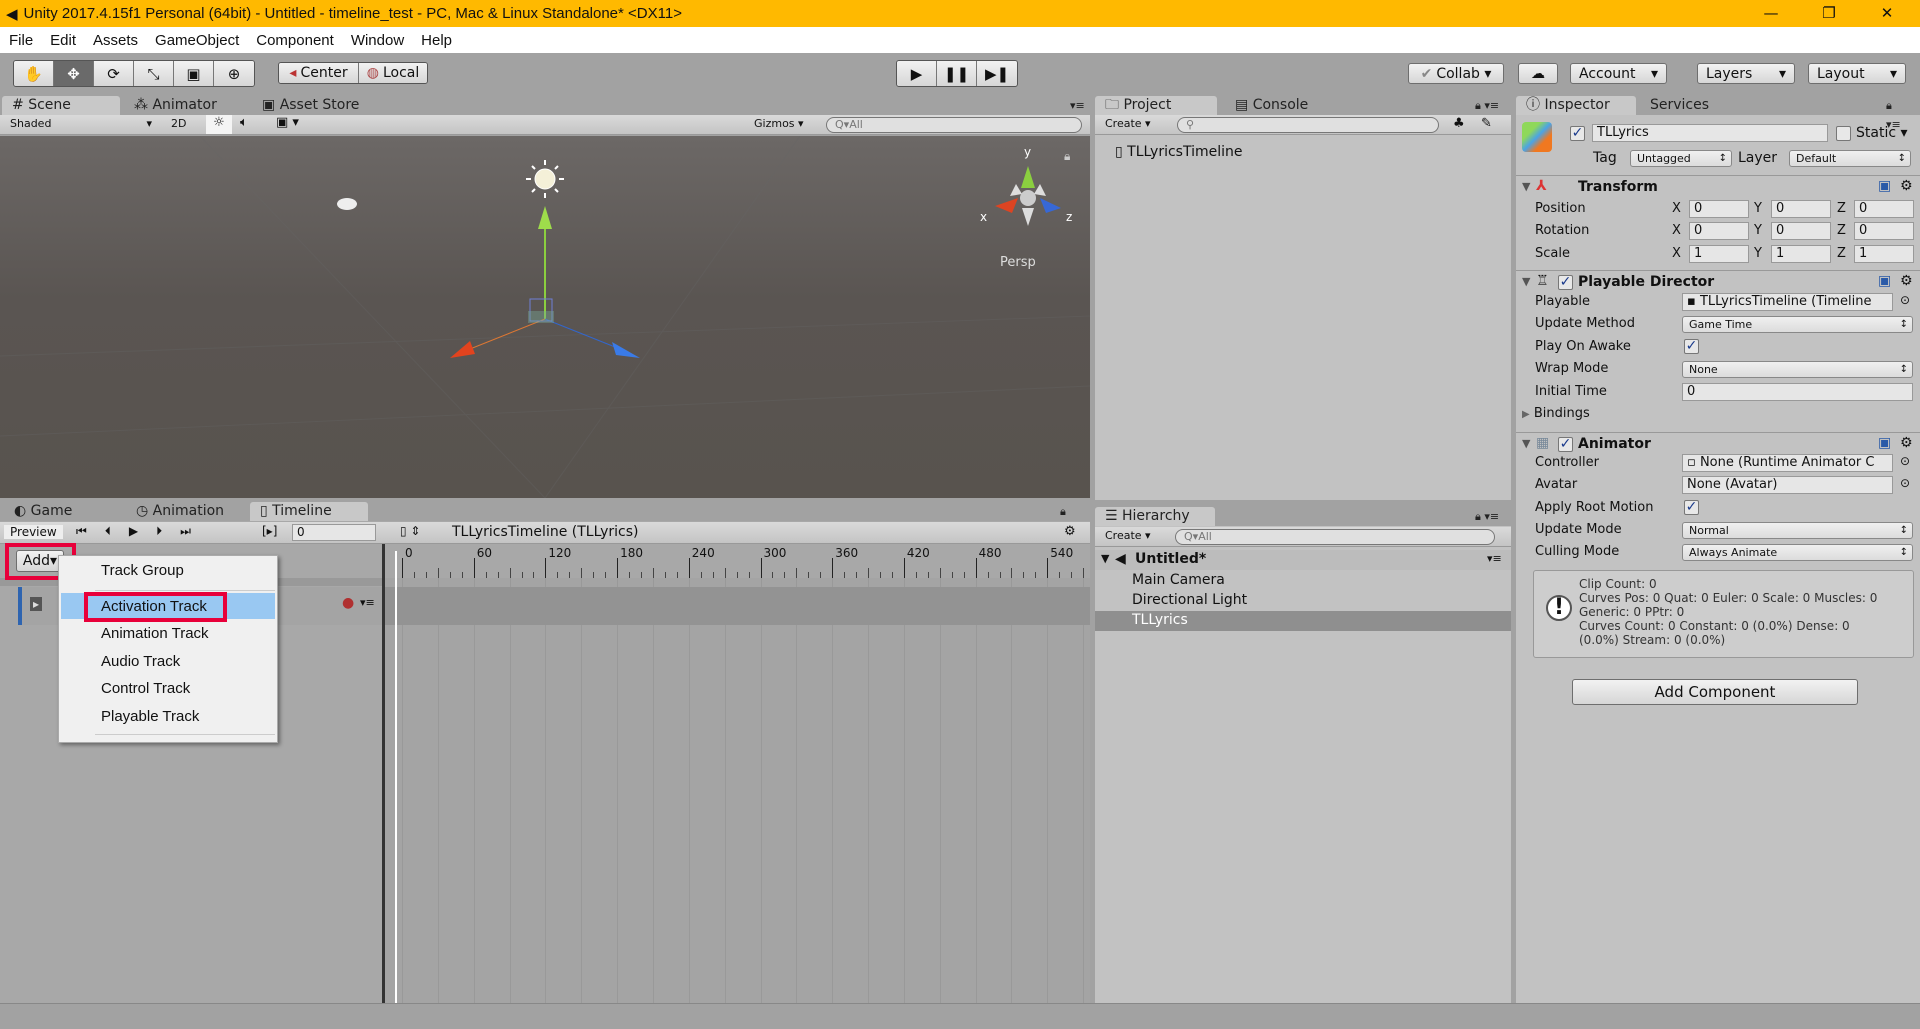 This screenshot has width=1920, height=1029. What do you see at coordinates (1679, 105) in the screenshot?
I see `tab-services: Services` at bounding box center [1679, 105].